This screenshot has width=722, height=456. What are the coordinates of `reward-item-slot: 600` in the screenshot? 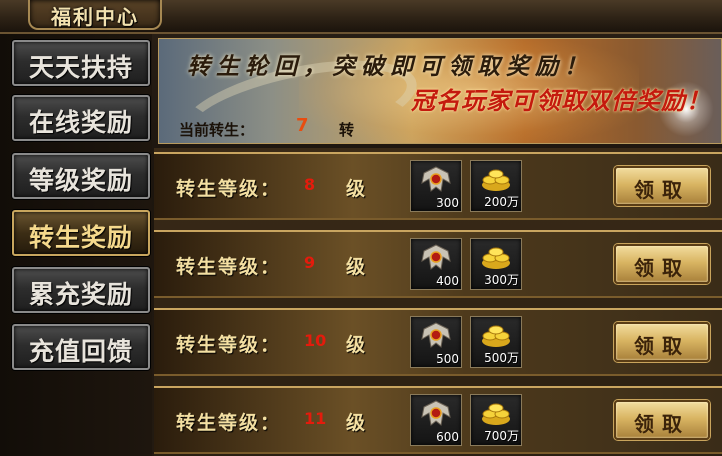 It's located at (436, 420).